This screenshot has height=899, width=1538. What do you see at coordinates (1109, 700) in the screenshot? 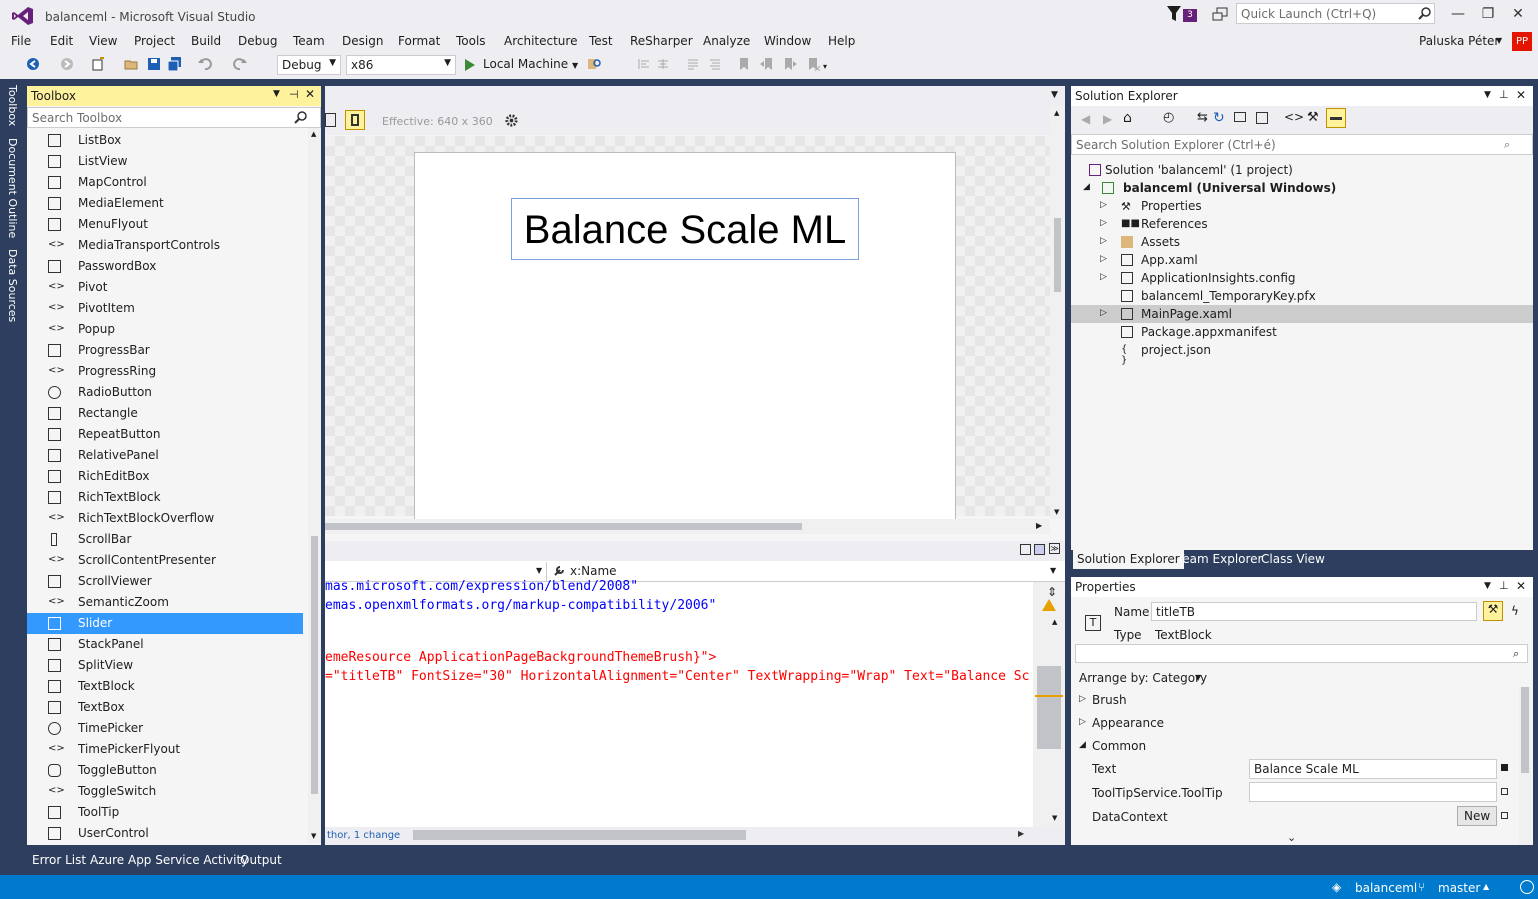
I see `category-brush: Brush` at bounding box center [1109, 700].